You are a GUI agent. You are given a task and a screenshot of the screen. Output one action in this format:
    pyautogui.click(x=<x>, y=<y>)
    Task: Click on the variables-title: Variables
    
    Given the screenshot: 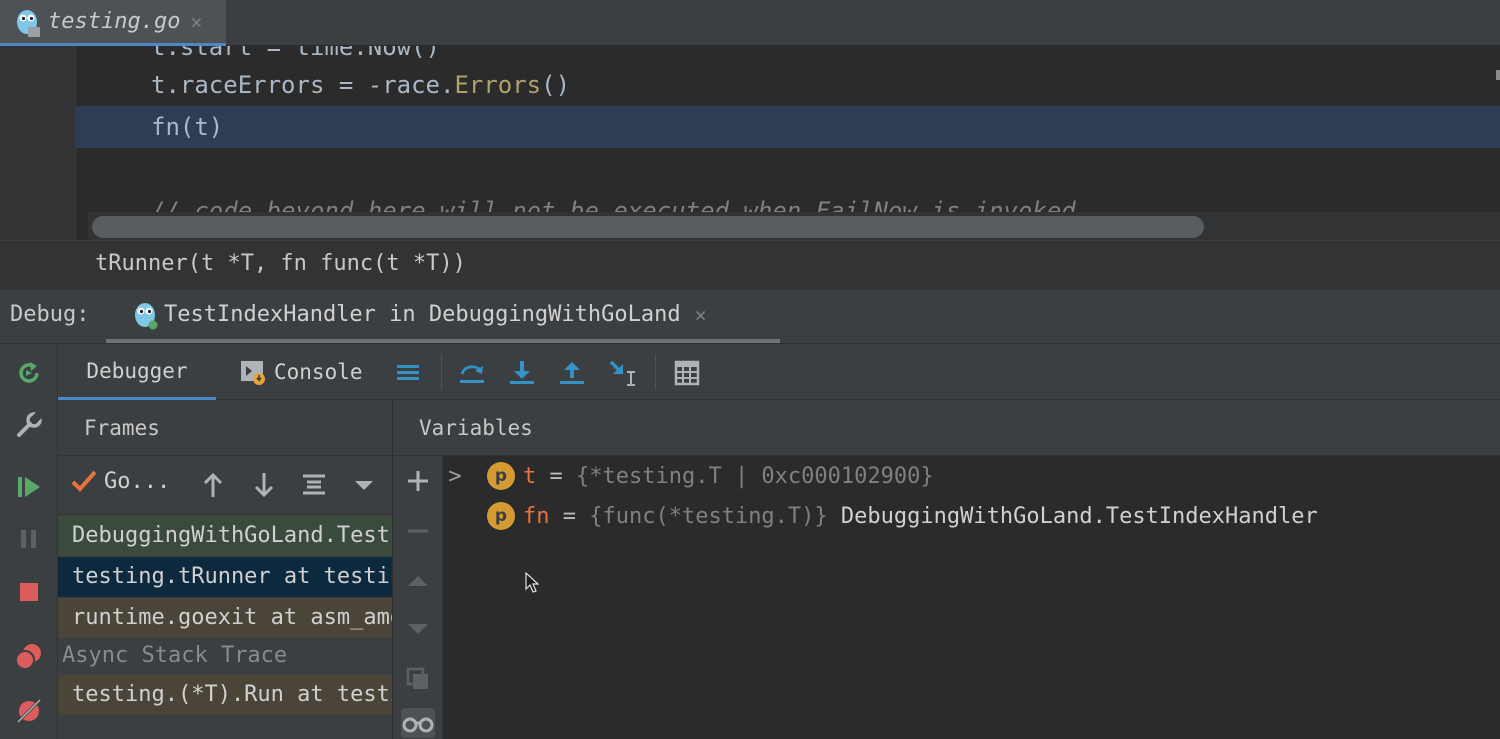 What is the action you would take?
    pyautogui.click(x=476, y=428)
    